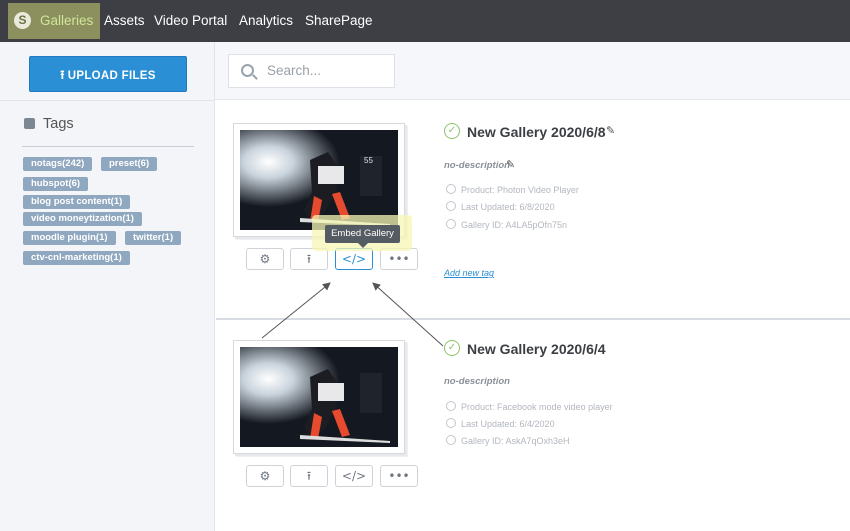 The height and width of the screenshot is (531, 850). Describe the element at coordinates (520, 190) in the screenshot. I see `gallery-product-text: Product: Photon Video Player` at that location.